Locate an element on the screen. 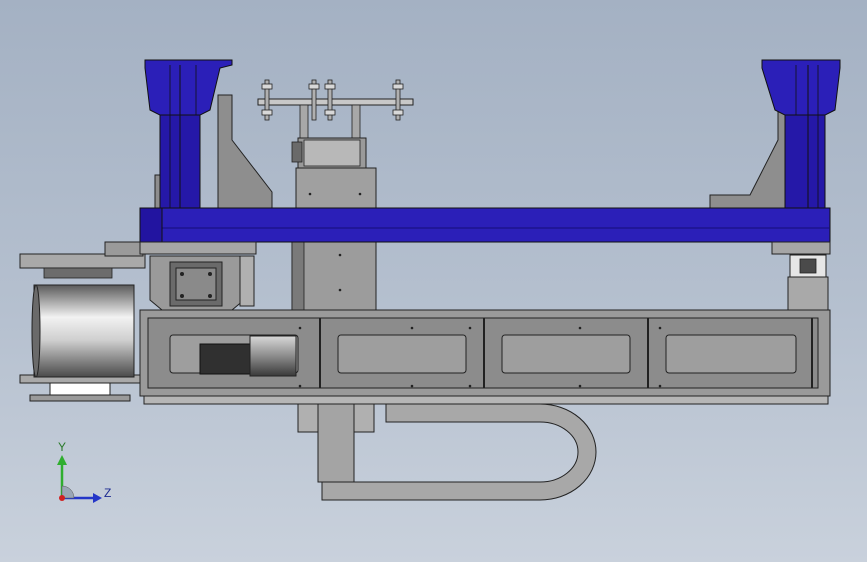  x-axis-dot is located at coordinates (62, 498).